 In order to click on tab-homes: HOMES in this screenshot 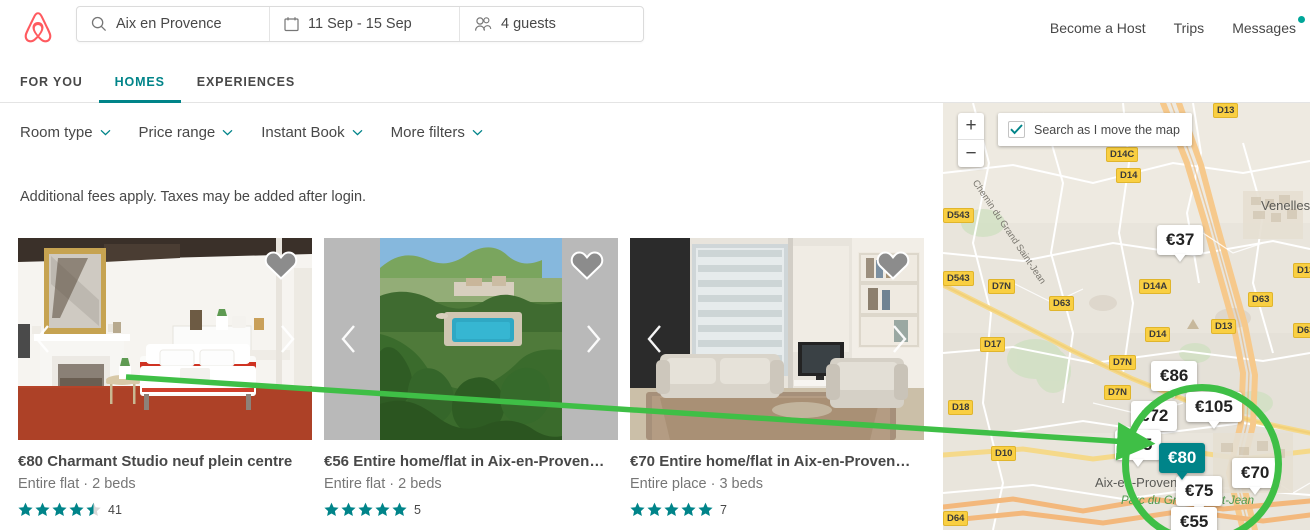, I will do `click(139, 89)`.